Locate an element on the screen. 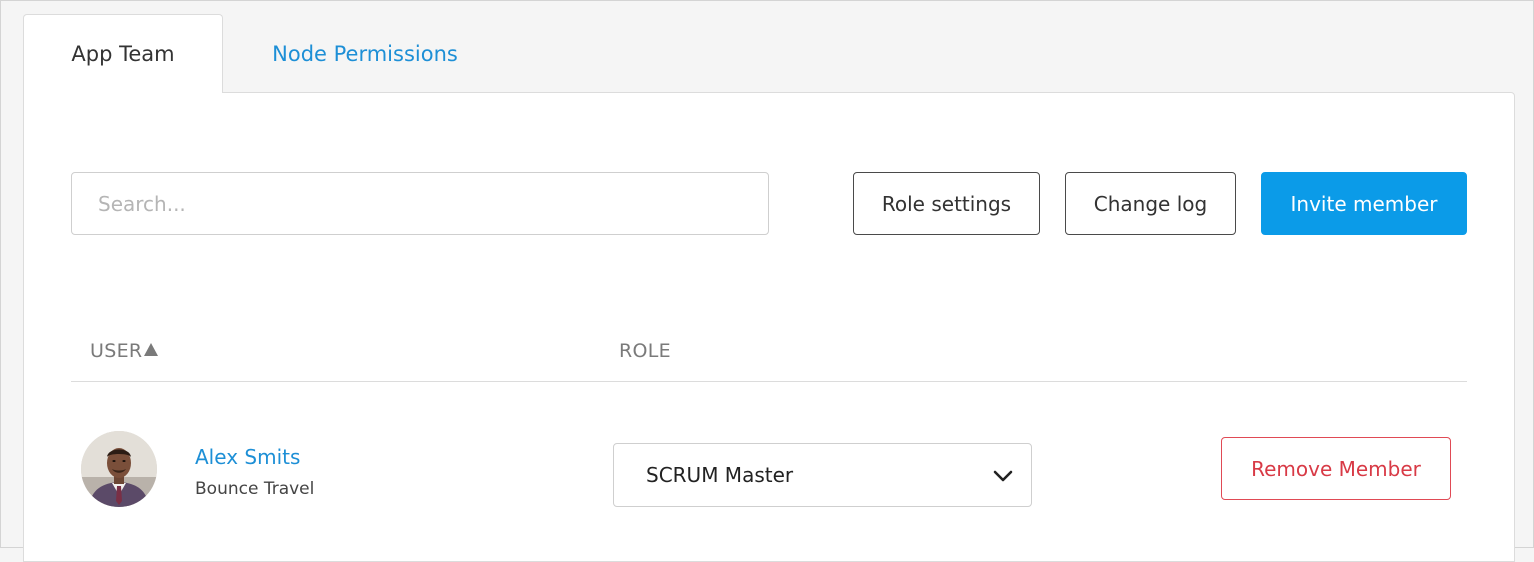 This screenshot has height=562, width=1534. role-settings-label: Role settings is located at coordinates (946, 203).